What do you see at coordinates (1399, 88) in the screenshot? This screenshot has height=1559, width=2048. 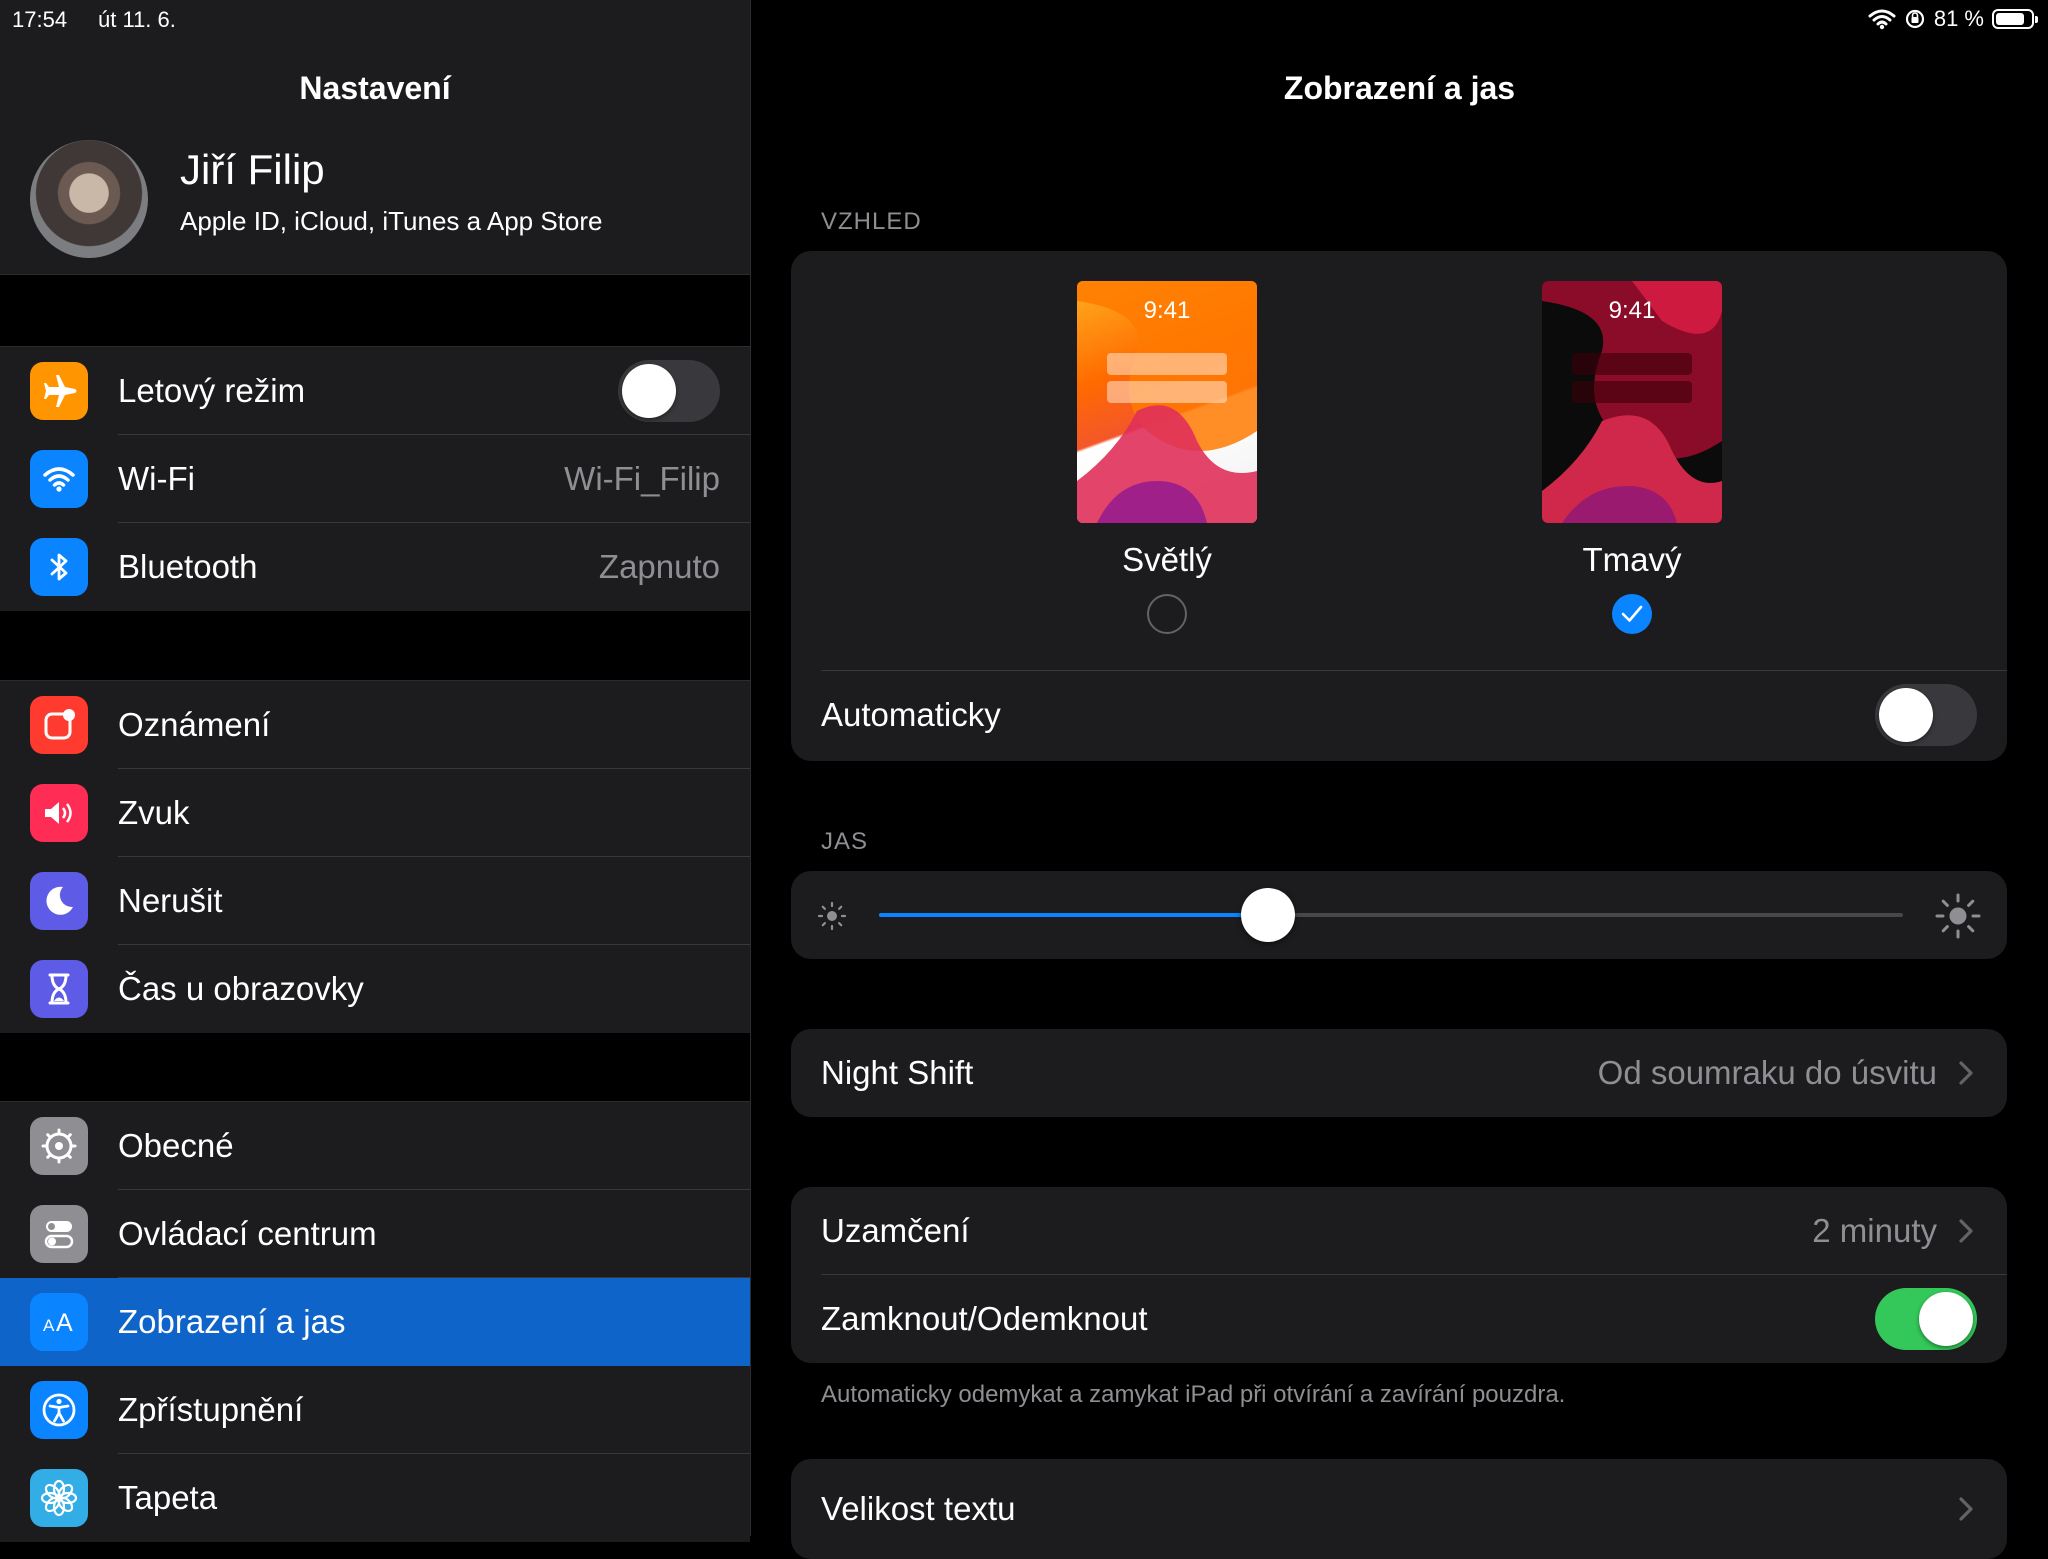 I see `page-title: Zobrazení a jas` at bounding box center [1399, 88].